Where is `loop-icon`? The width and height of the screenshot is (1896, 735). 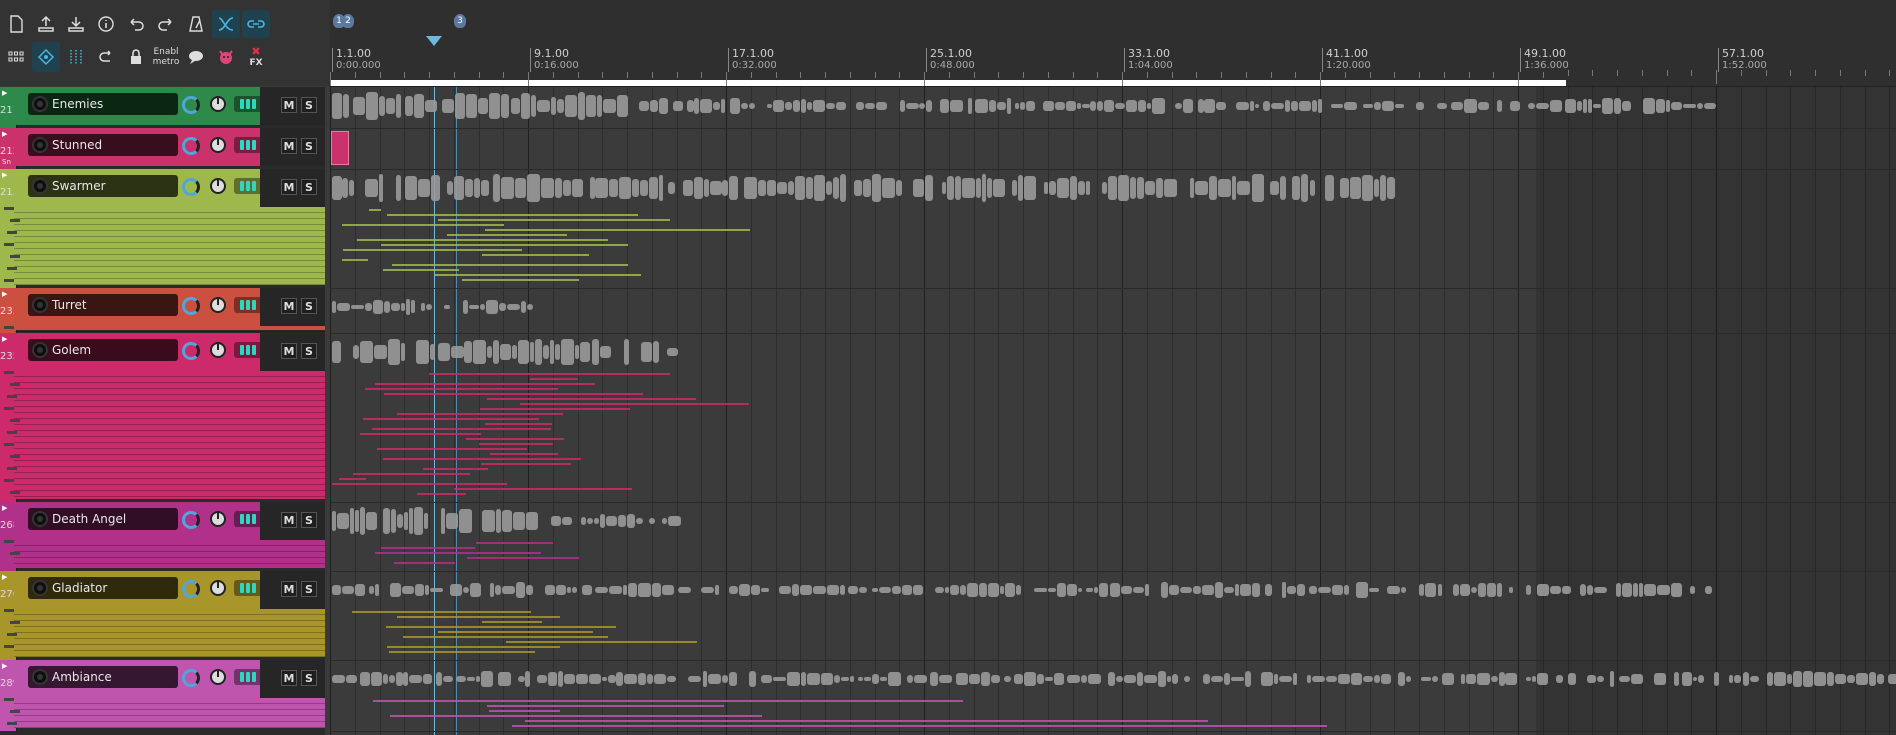 loop-icon is located at coordinates (106, 57).